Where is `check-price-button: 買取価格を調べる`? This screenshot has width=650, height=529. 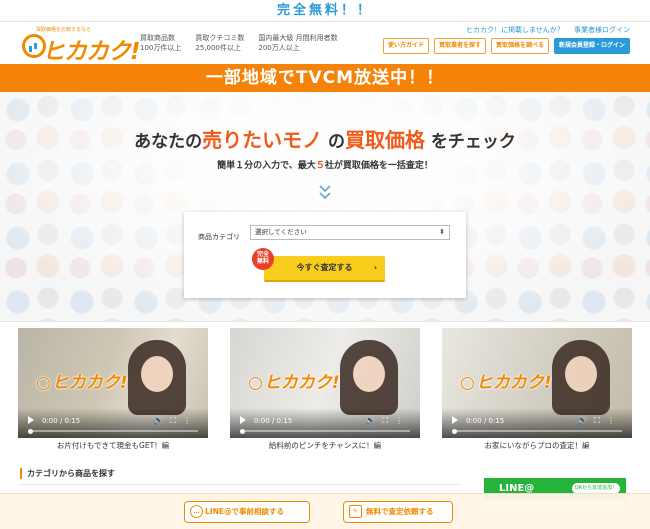
check-price-button: 買取価格を調べる is located at coordinates (519, 46).